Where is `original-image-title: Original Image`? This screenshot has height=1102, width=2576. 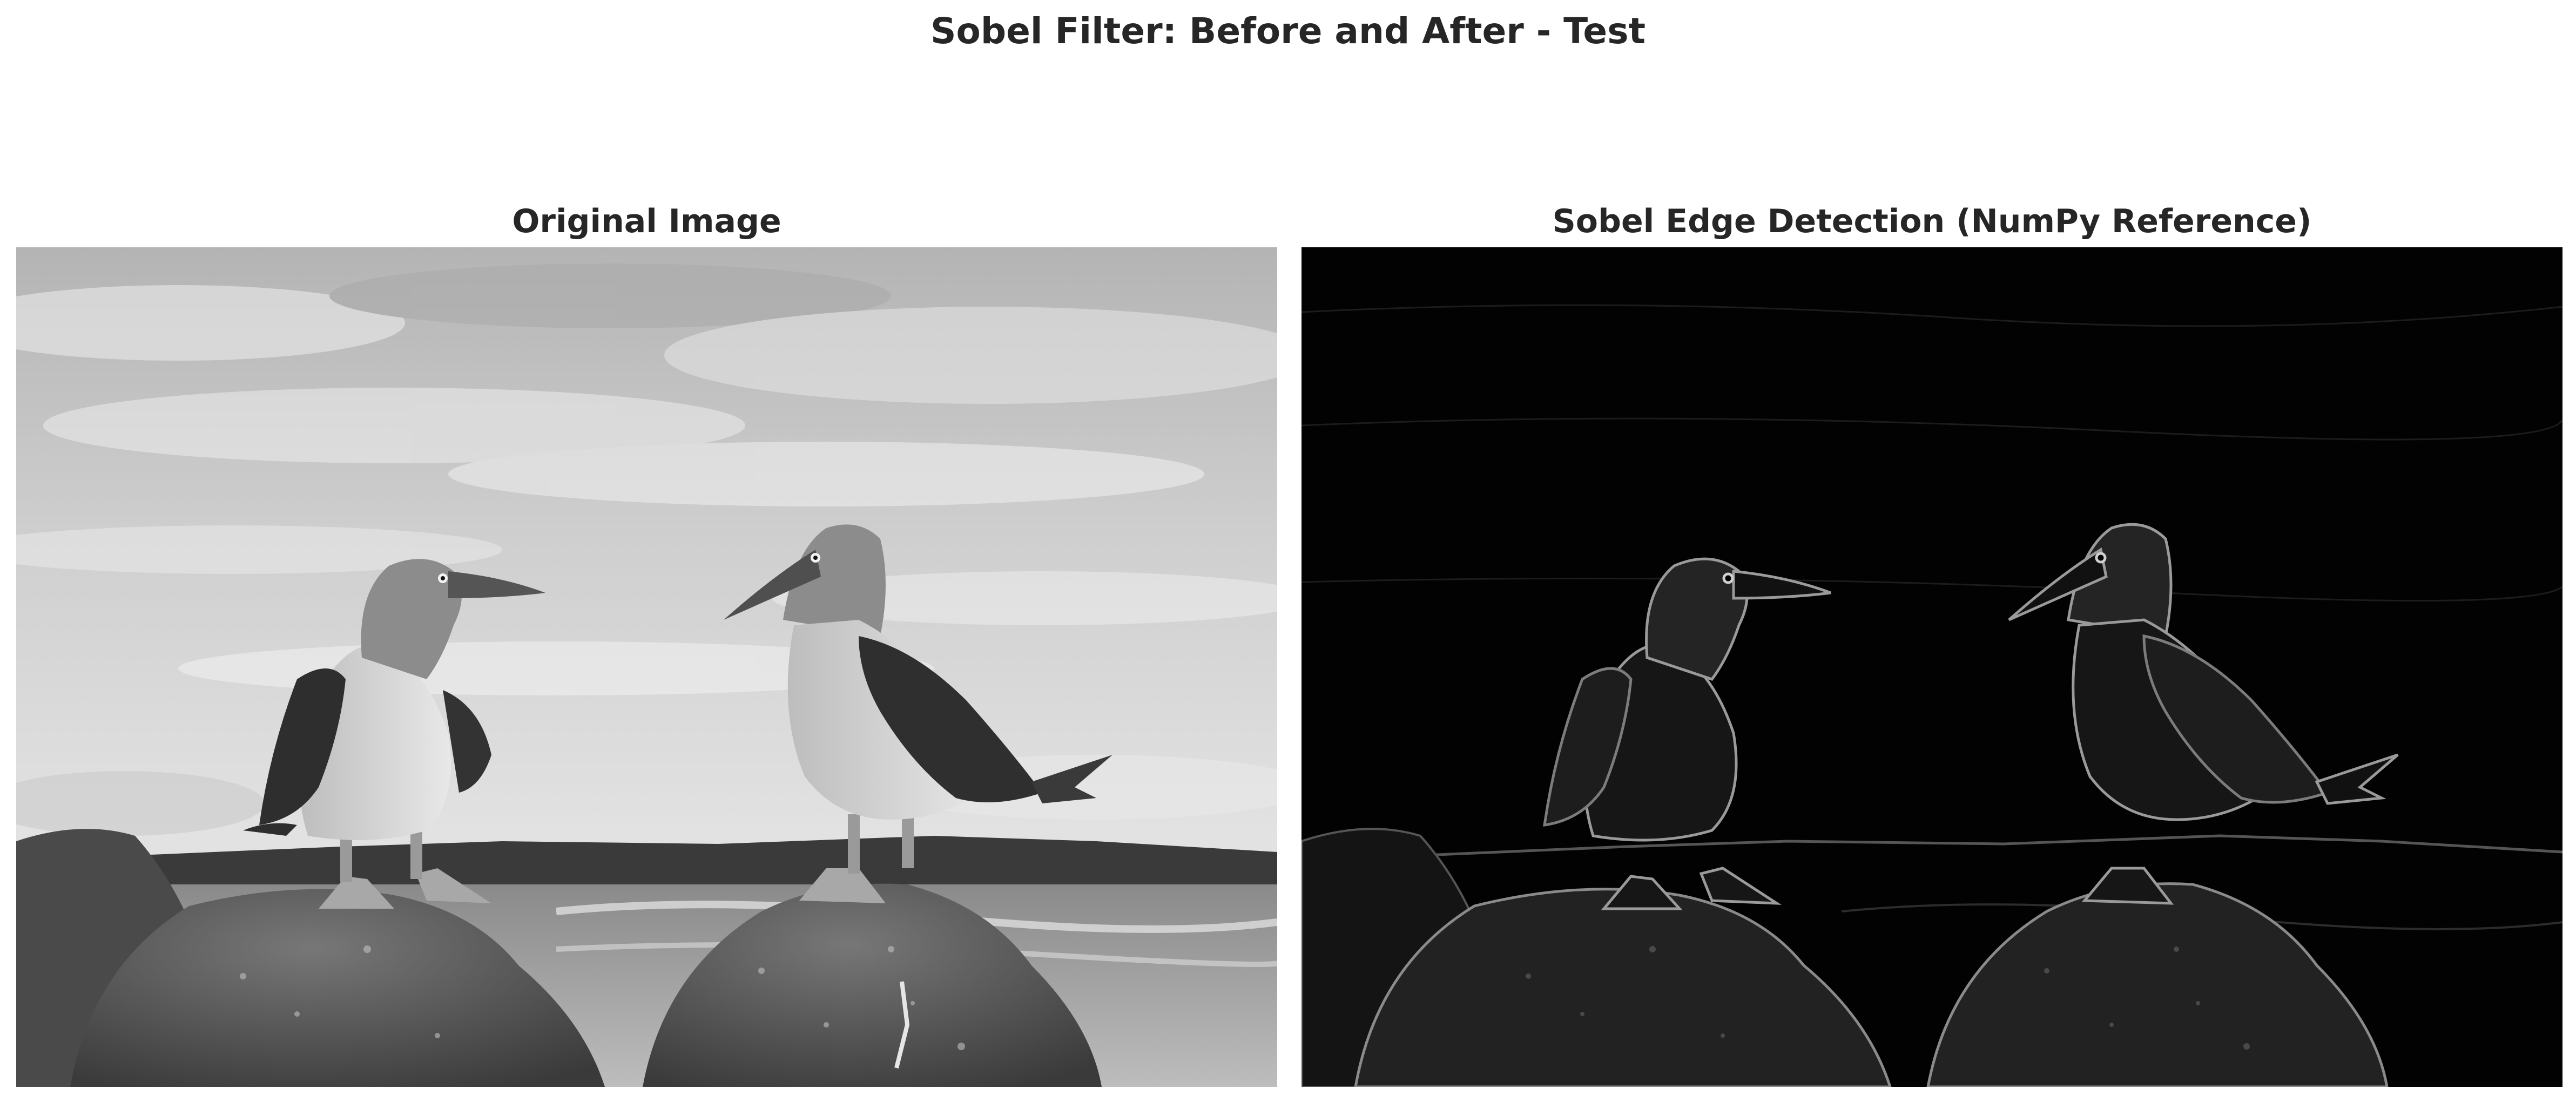 original-image-title: Original Image is located at coordinates (646, 221).